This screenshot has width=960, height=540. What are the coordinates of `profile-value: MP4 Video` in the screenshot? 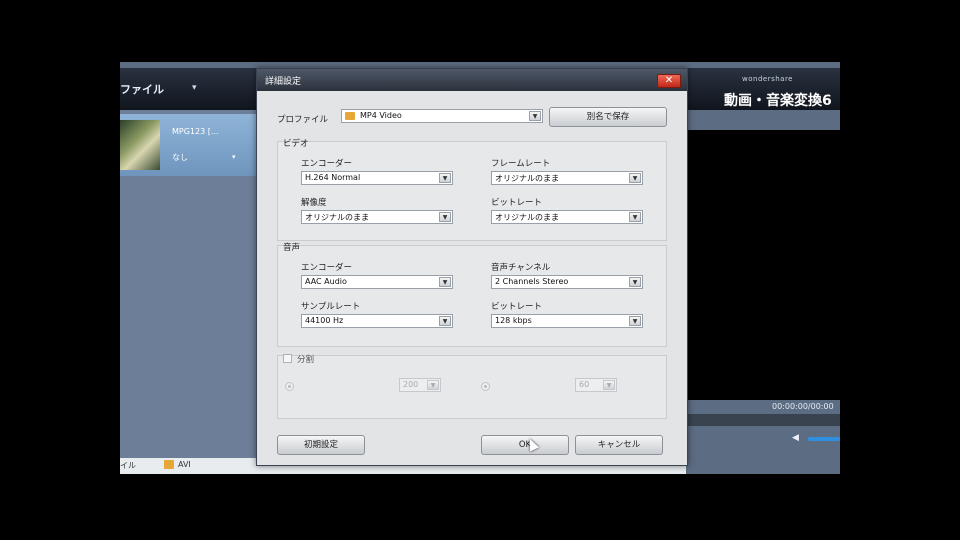 It's located at (381, 115).